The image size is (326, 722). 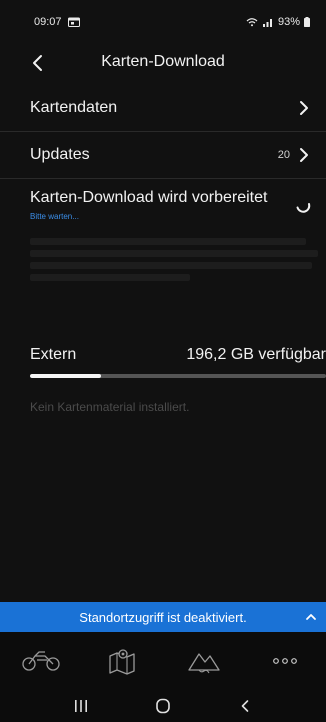 I want to click on nav-ride-tab, so click(x=41, y=661).